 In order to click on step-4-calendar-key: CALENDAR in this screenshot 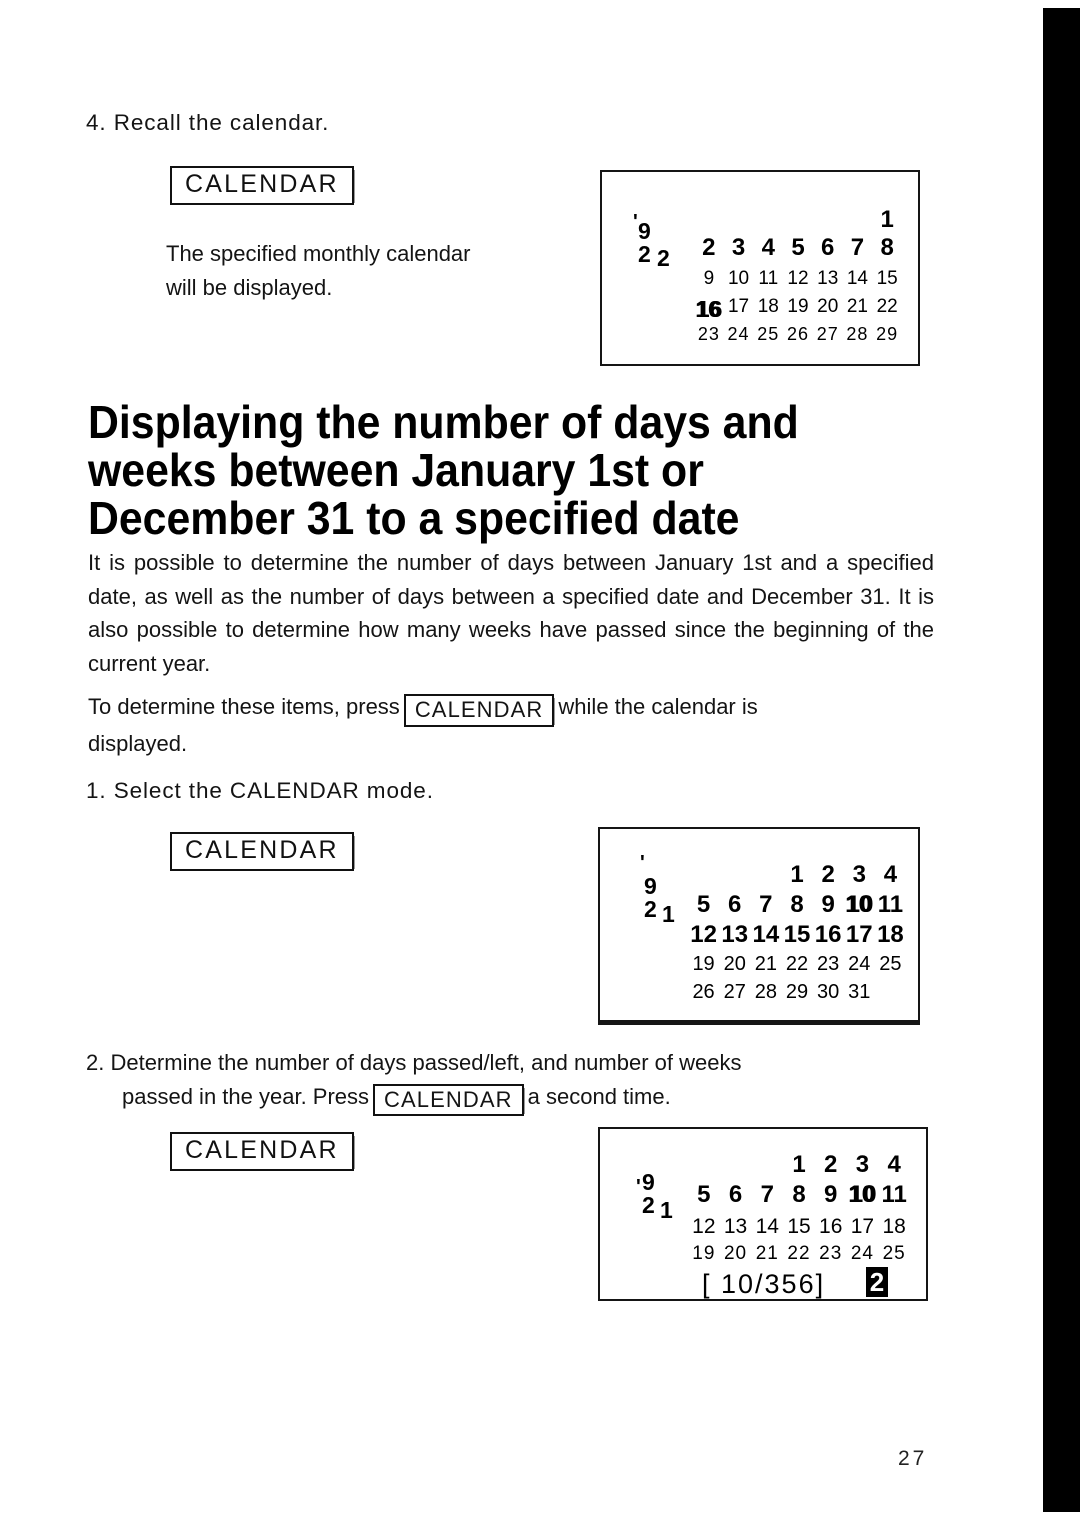, I will do `click(262, 185)`.